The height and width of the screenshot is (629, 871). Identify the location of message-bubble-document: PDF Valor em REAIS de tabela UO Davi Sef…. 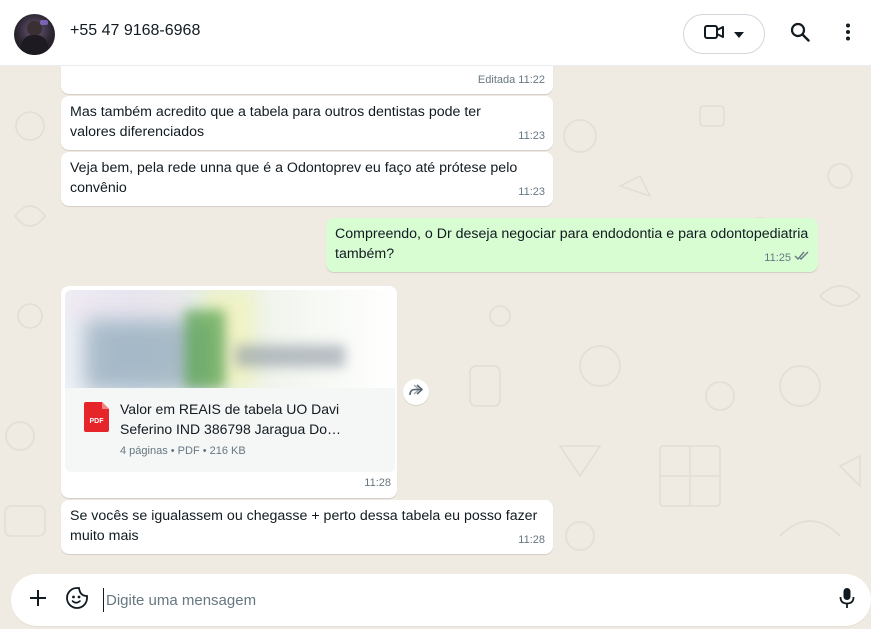
(229, 392).